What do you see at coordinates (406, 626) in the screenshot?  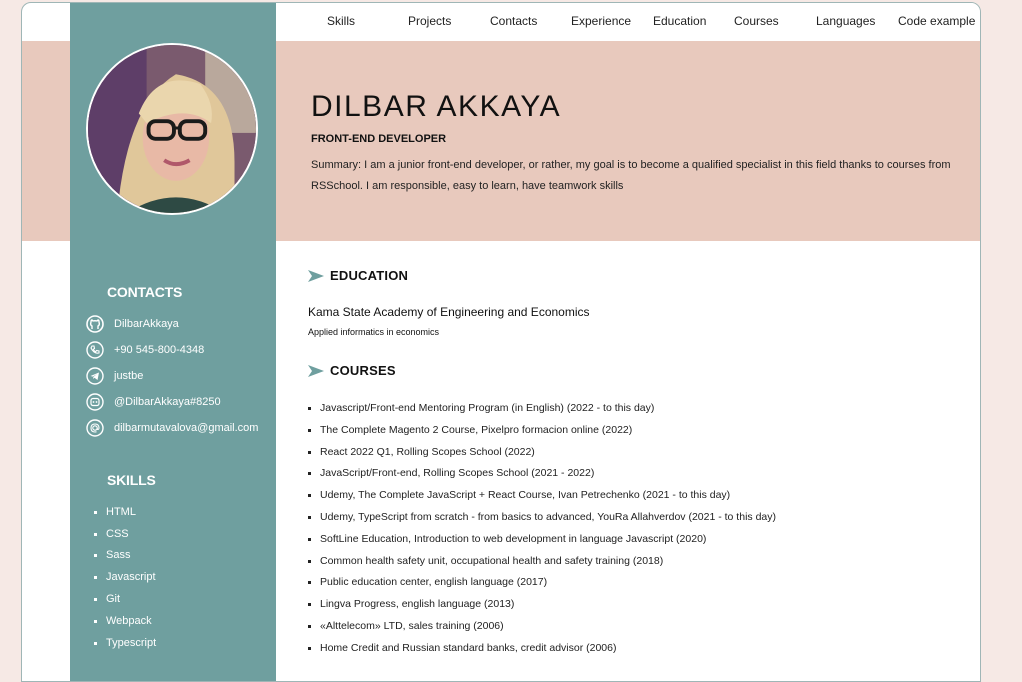 I see `list-item: «Alttelecom» LTD, sales training (2006)` at bounding box center [406, 626].